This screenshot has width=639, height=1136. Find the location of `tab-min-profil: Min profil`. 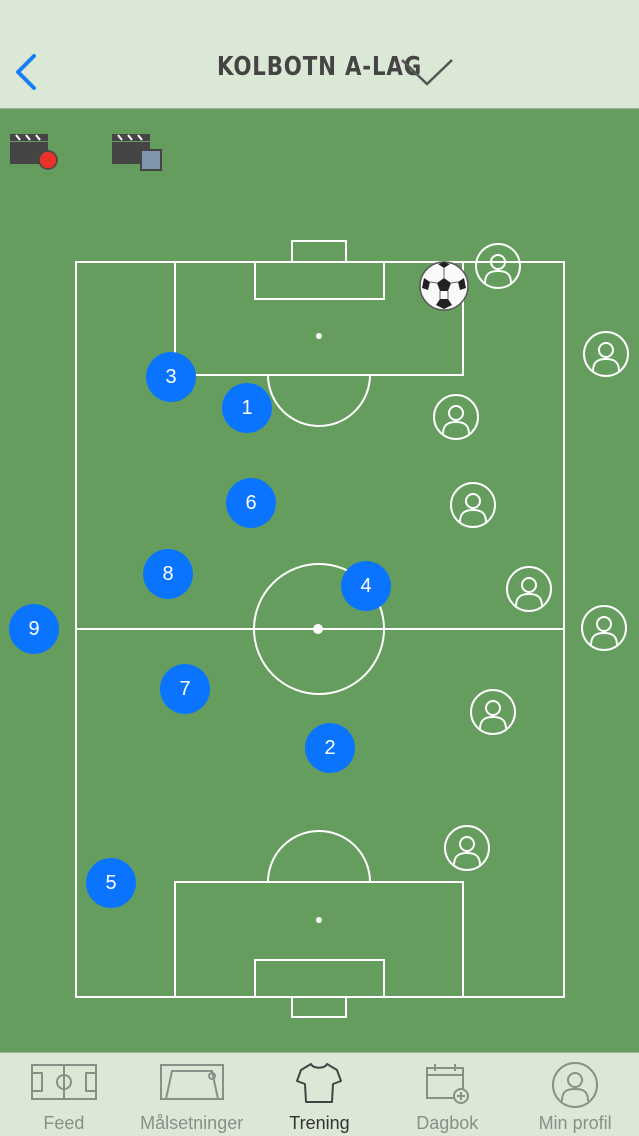

tab-min-profil: Min profil is located at coordinates (575, 1094).